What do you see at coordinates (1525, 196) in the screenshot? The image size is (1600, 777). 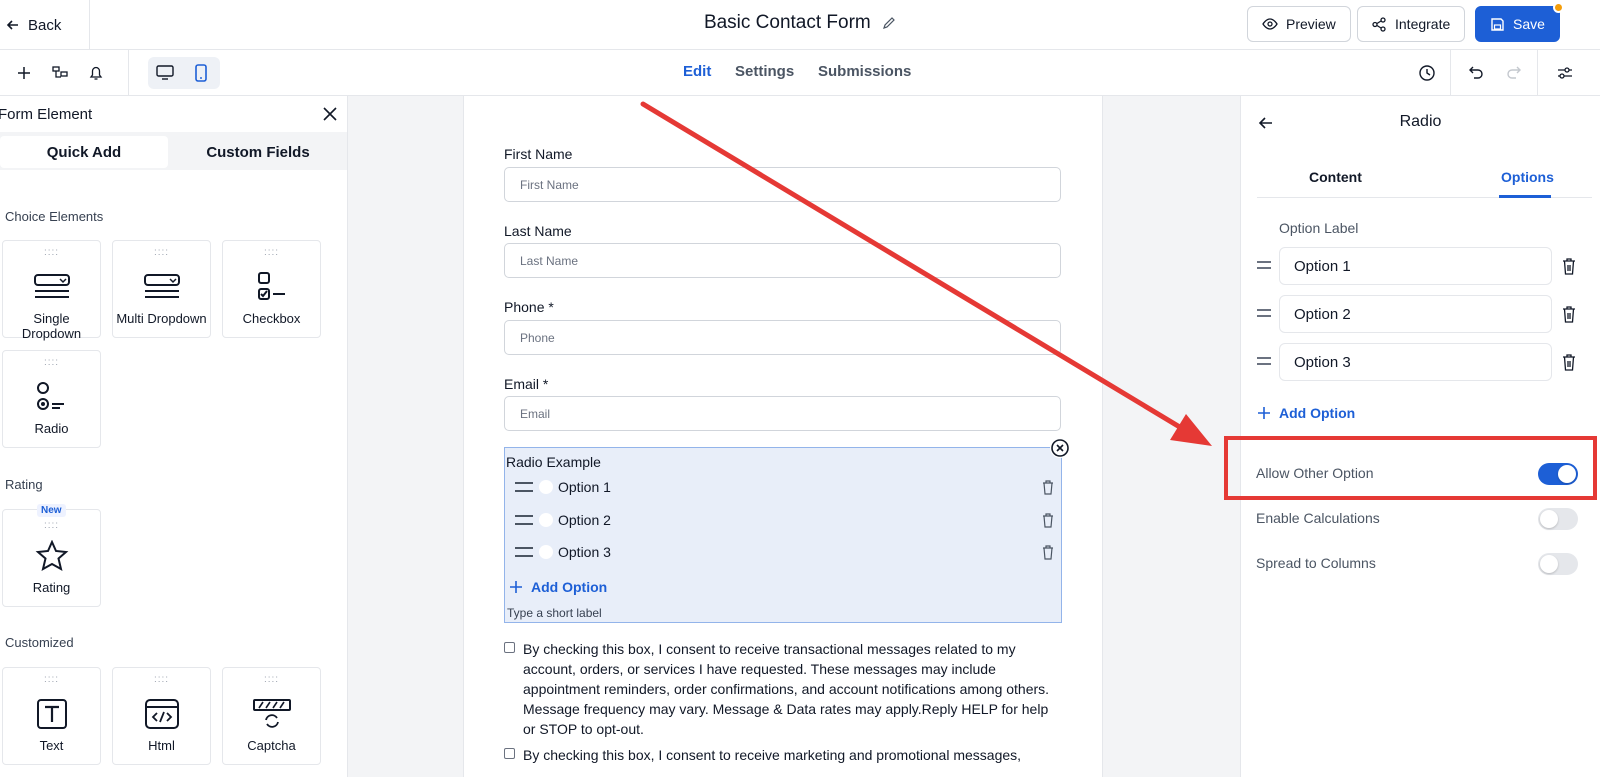 I see `active-tab-indicator` at bounding box center [1525, 196].